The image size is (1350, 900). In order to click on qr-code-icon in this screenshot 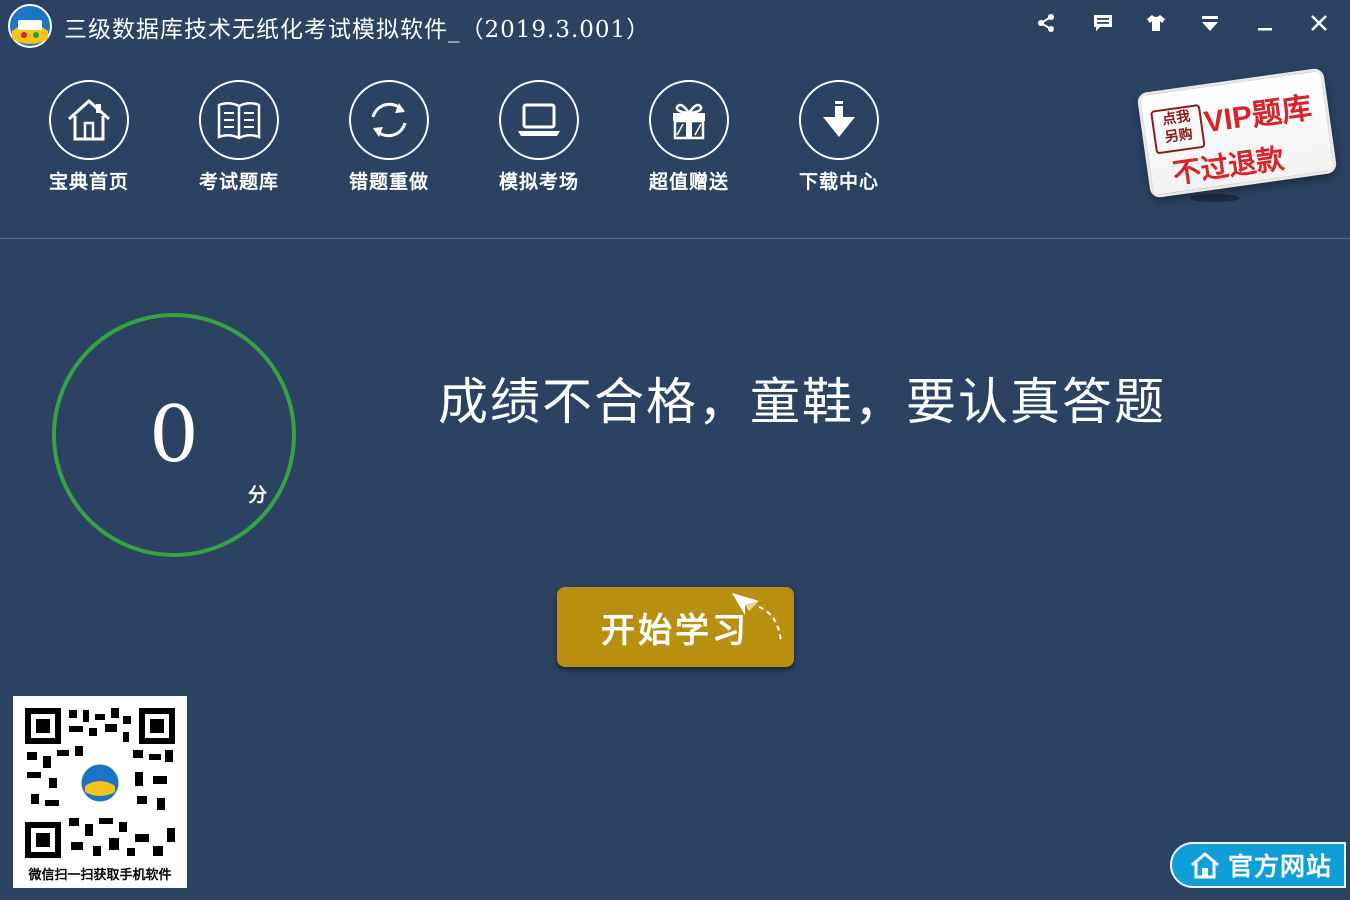, I will do `click(100, 783)`.